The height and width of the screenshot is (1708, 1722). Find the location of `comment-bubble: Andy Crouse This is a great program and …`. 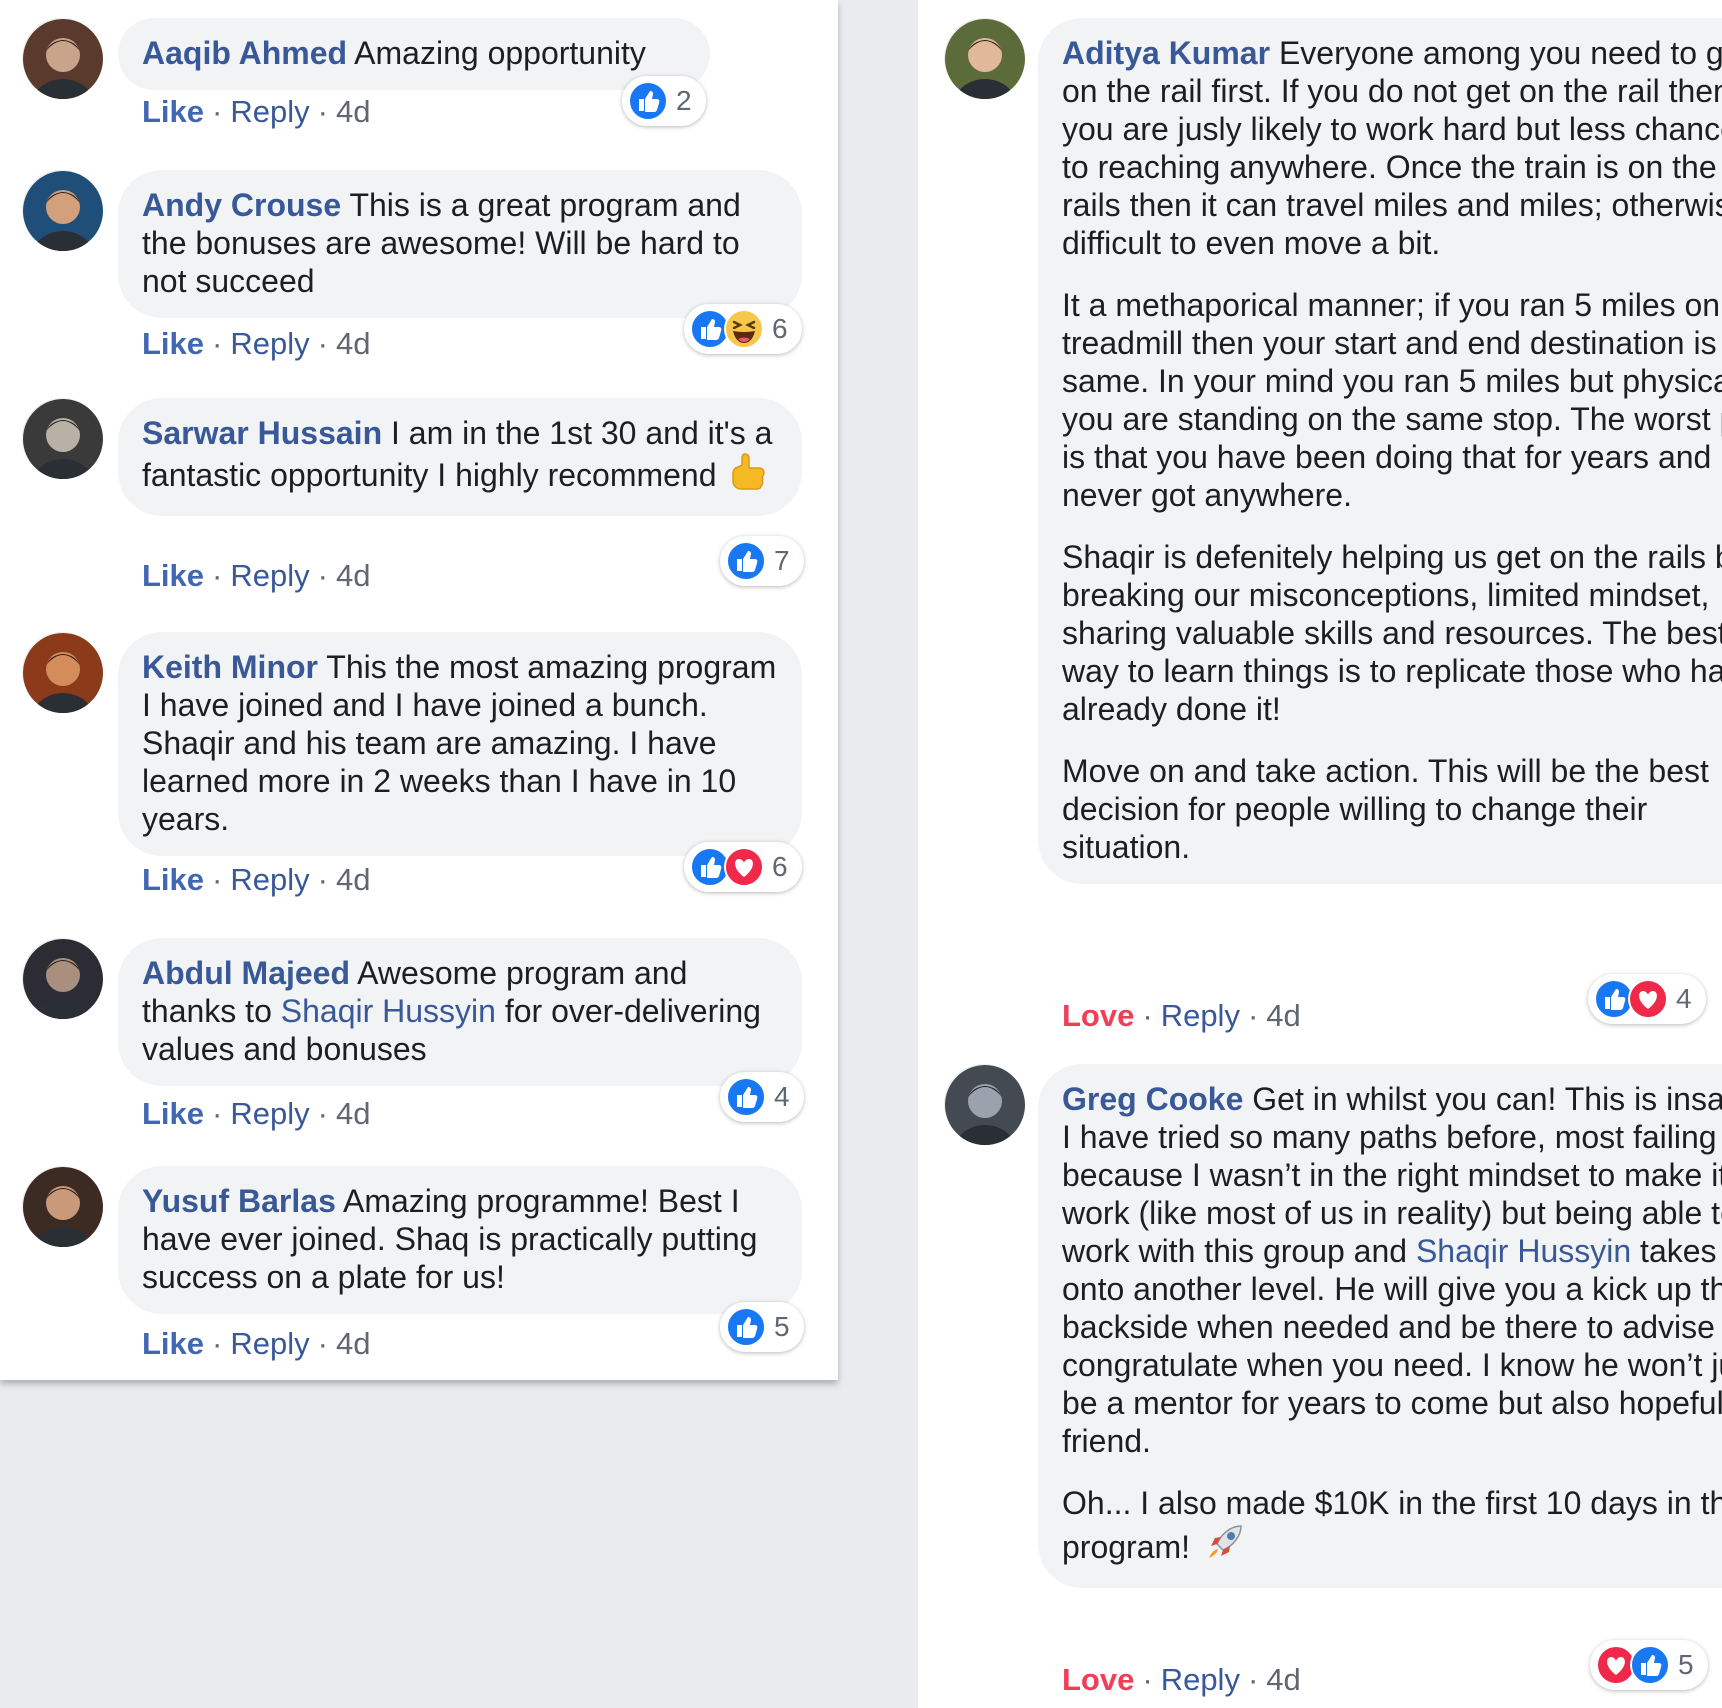

comment-bubble: Andy Crouse This is a great program and … is located at coordinates (460, 244).